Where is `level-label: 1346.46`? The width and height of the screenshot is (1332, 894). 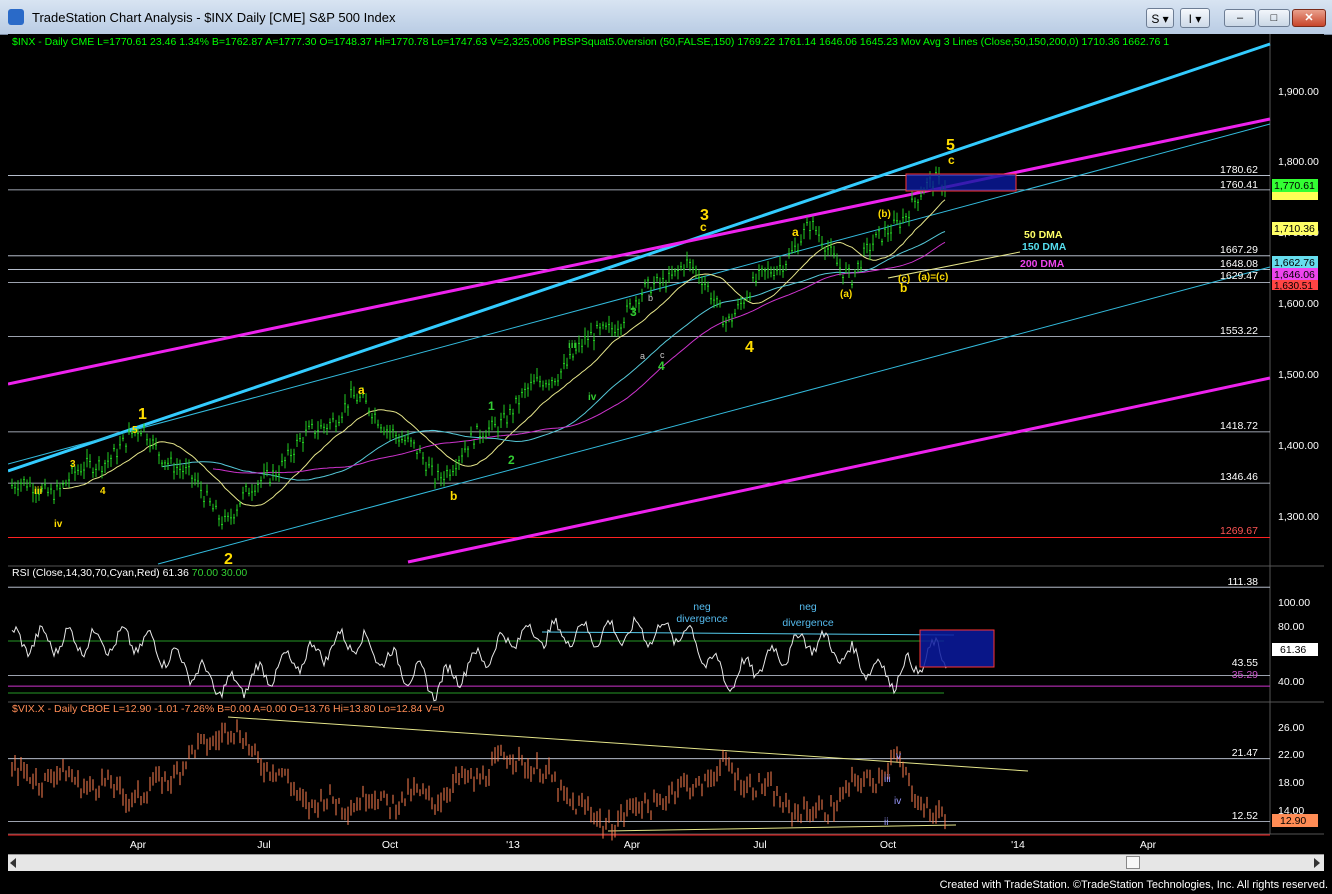 level-label: 1346.46 is located at coordinates (1239, 477).